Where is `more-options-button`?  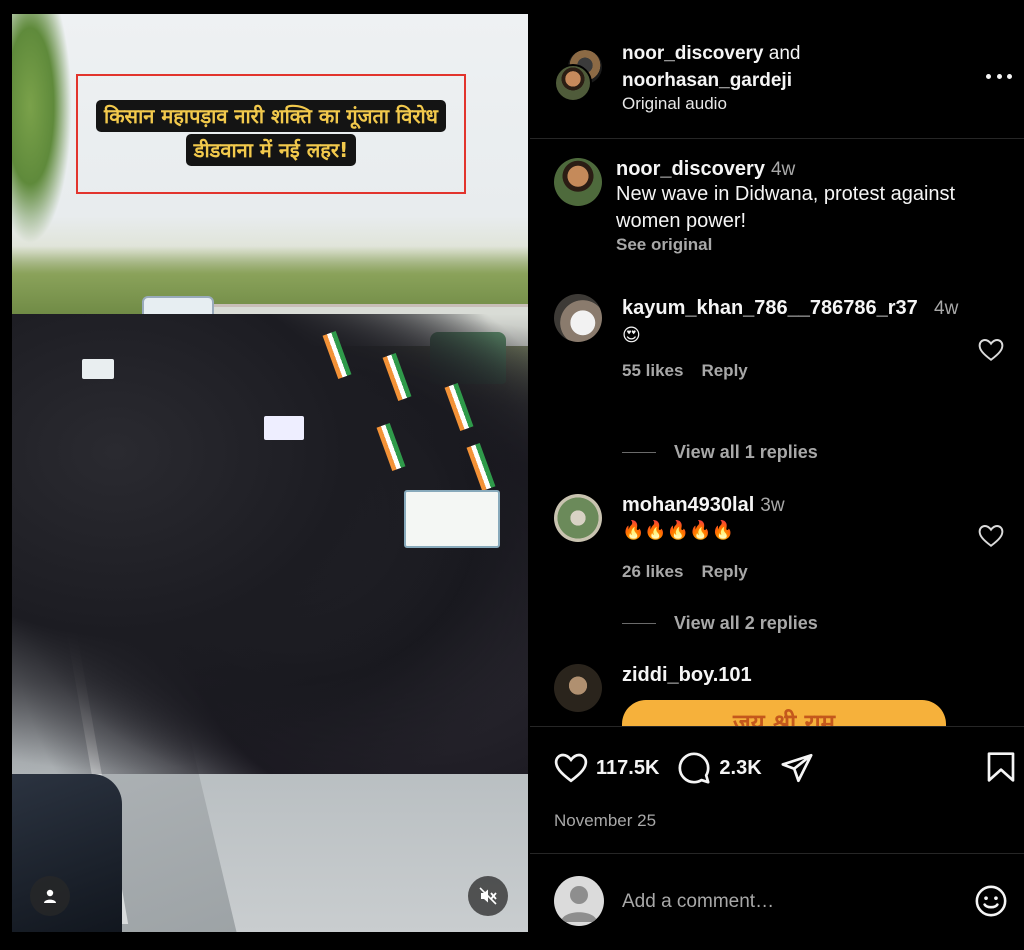 more-options-button is located at coordinates (999, 76).